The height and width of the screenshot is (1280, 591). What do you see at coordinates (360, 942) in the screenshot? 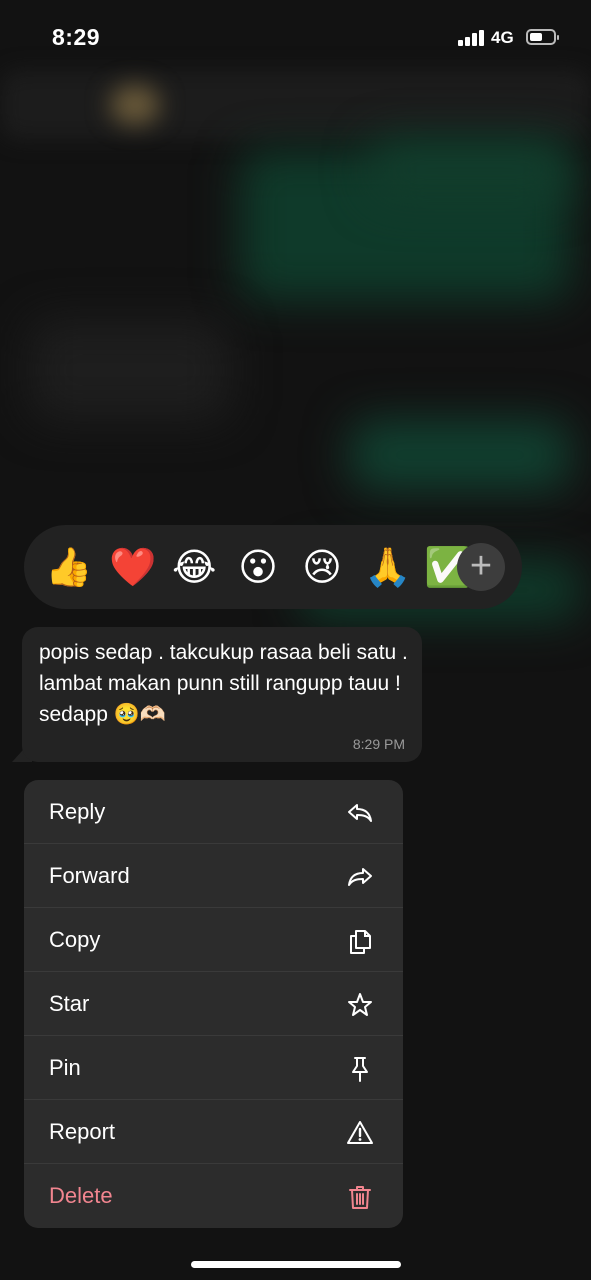
I see `copy-icon` at bounding box center [360, 942].